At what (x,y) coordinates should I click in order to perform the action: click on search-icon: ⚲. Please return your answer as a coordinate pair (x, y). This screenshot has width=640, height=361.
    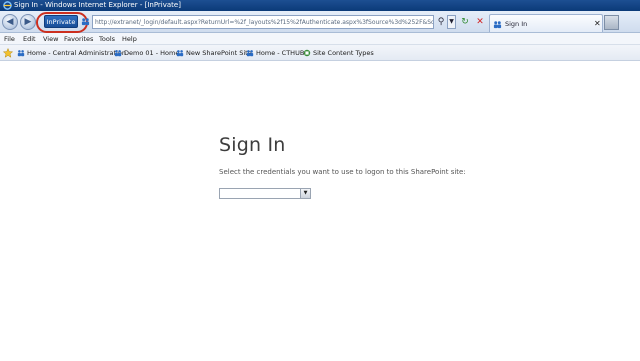
    Looking at the image, I should click on (441, 22).